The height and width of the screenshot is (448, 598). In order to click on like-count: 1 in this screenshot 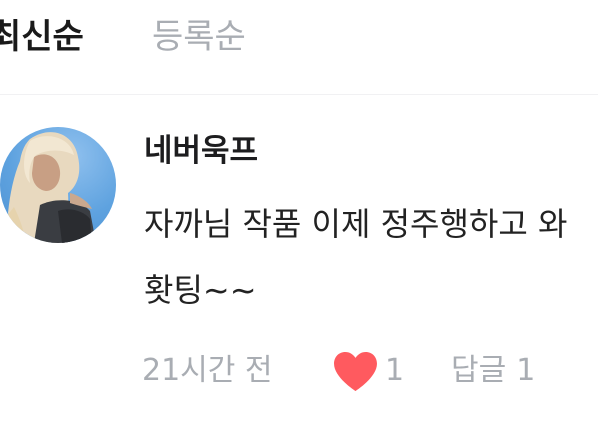, I will do `click(395, 370)`.